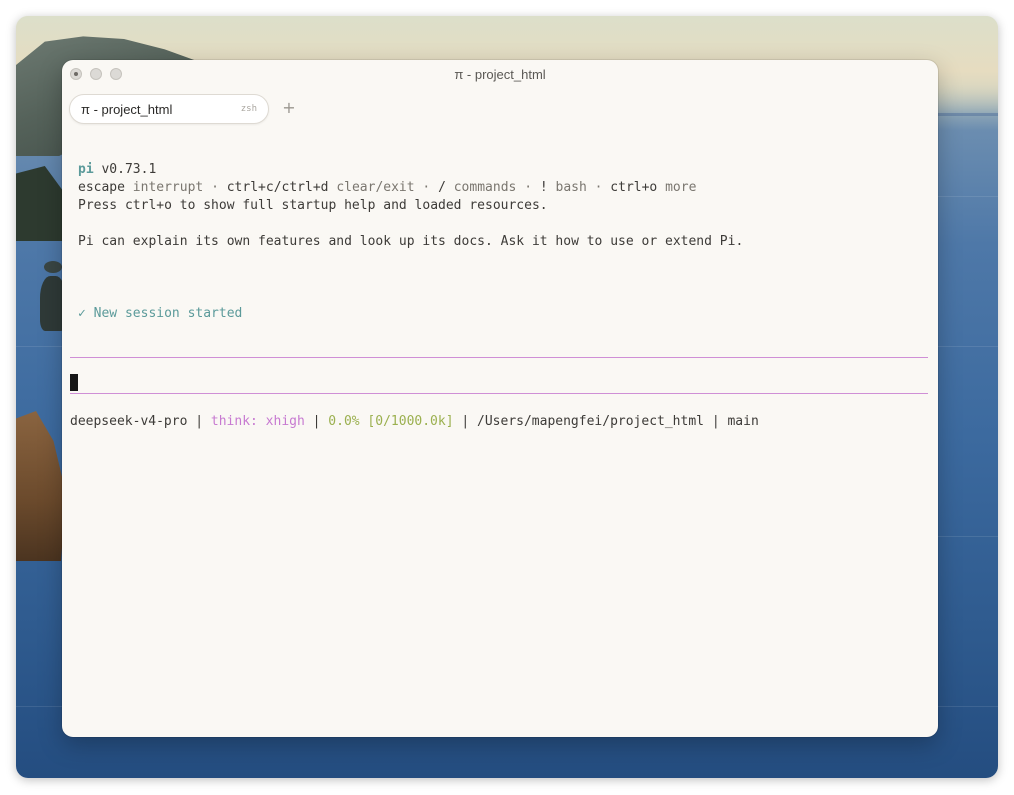  I want to click on status-think: think: xhigh, so click(257, 421).